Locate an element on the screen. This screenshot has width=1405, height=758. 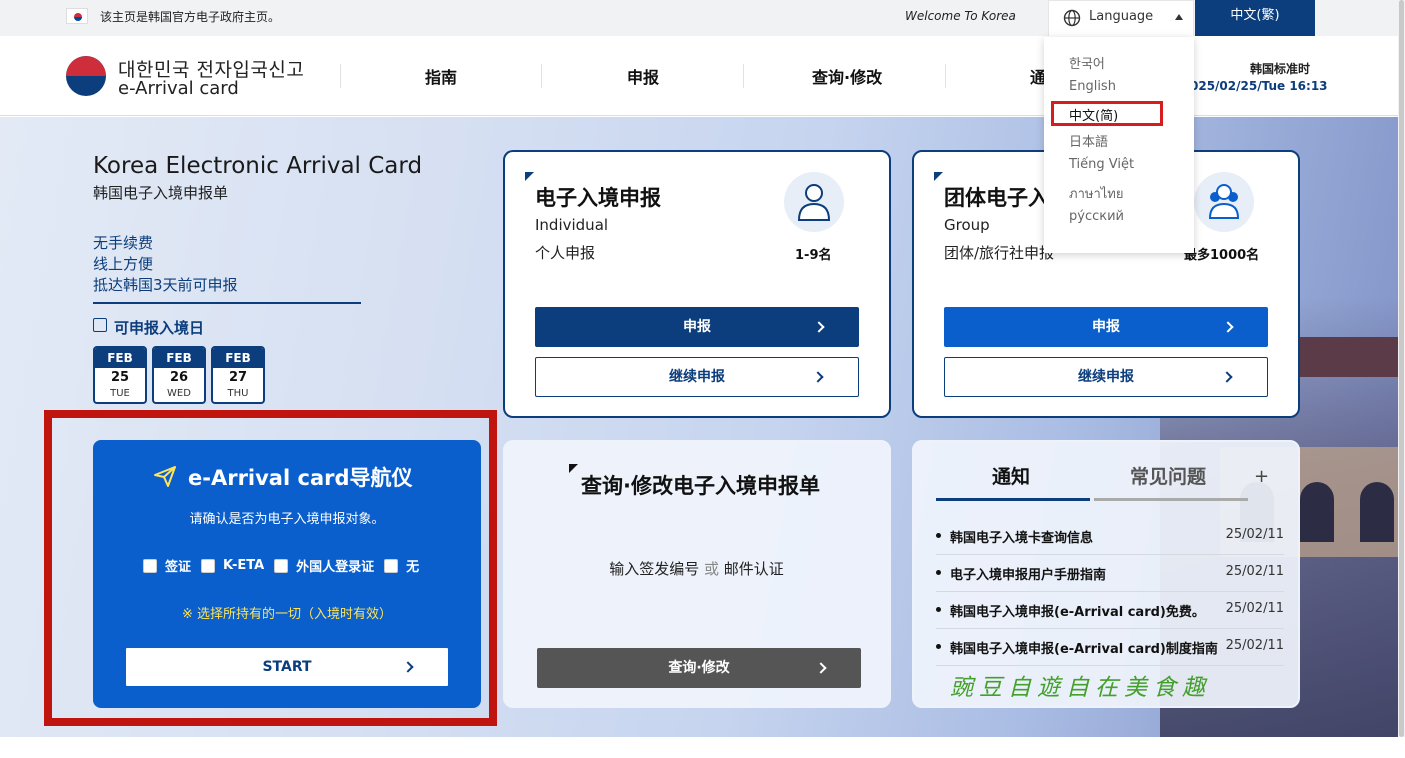
kst-label: 韩国标准时 is located at coordinates (1280, 69).